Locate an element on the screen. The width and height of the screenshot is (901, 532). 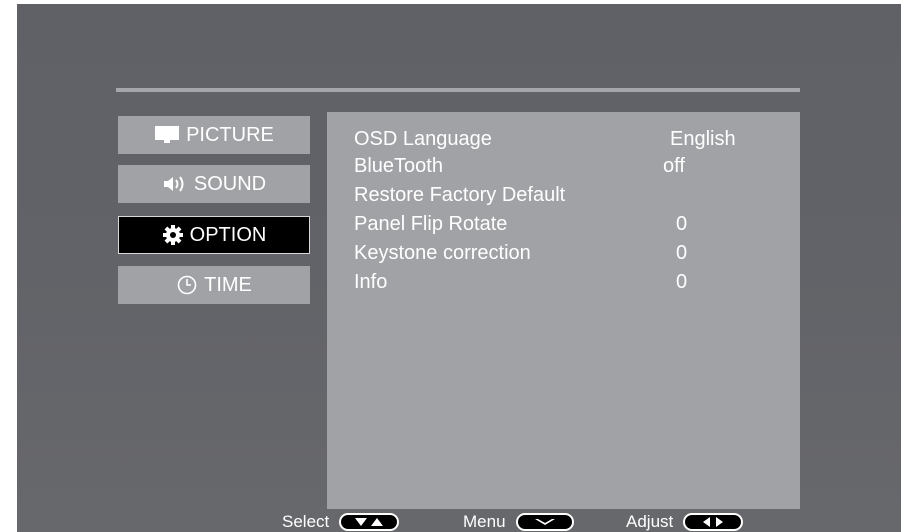
monitor-icon is located at coordinates (167, 135).